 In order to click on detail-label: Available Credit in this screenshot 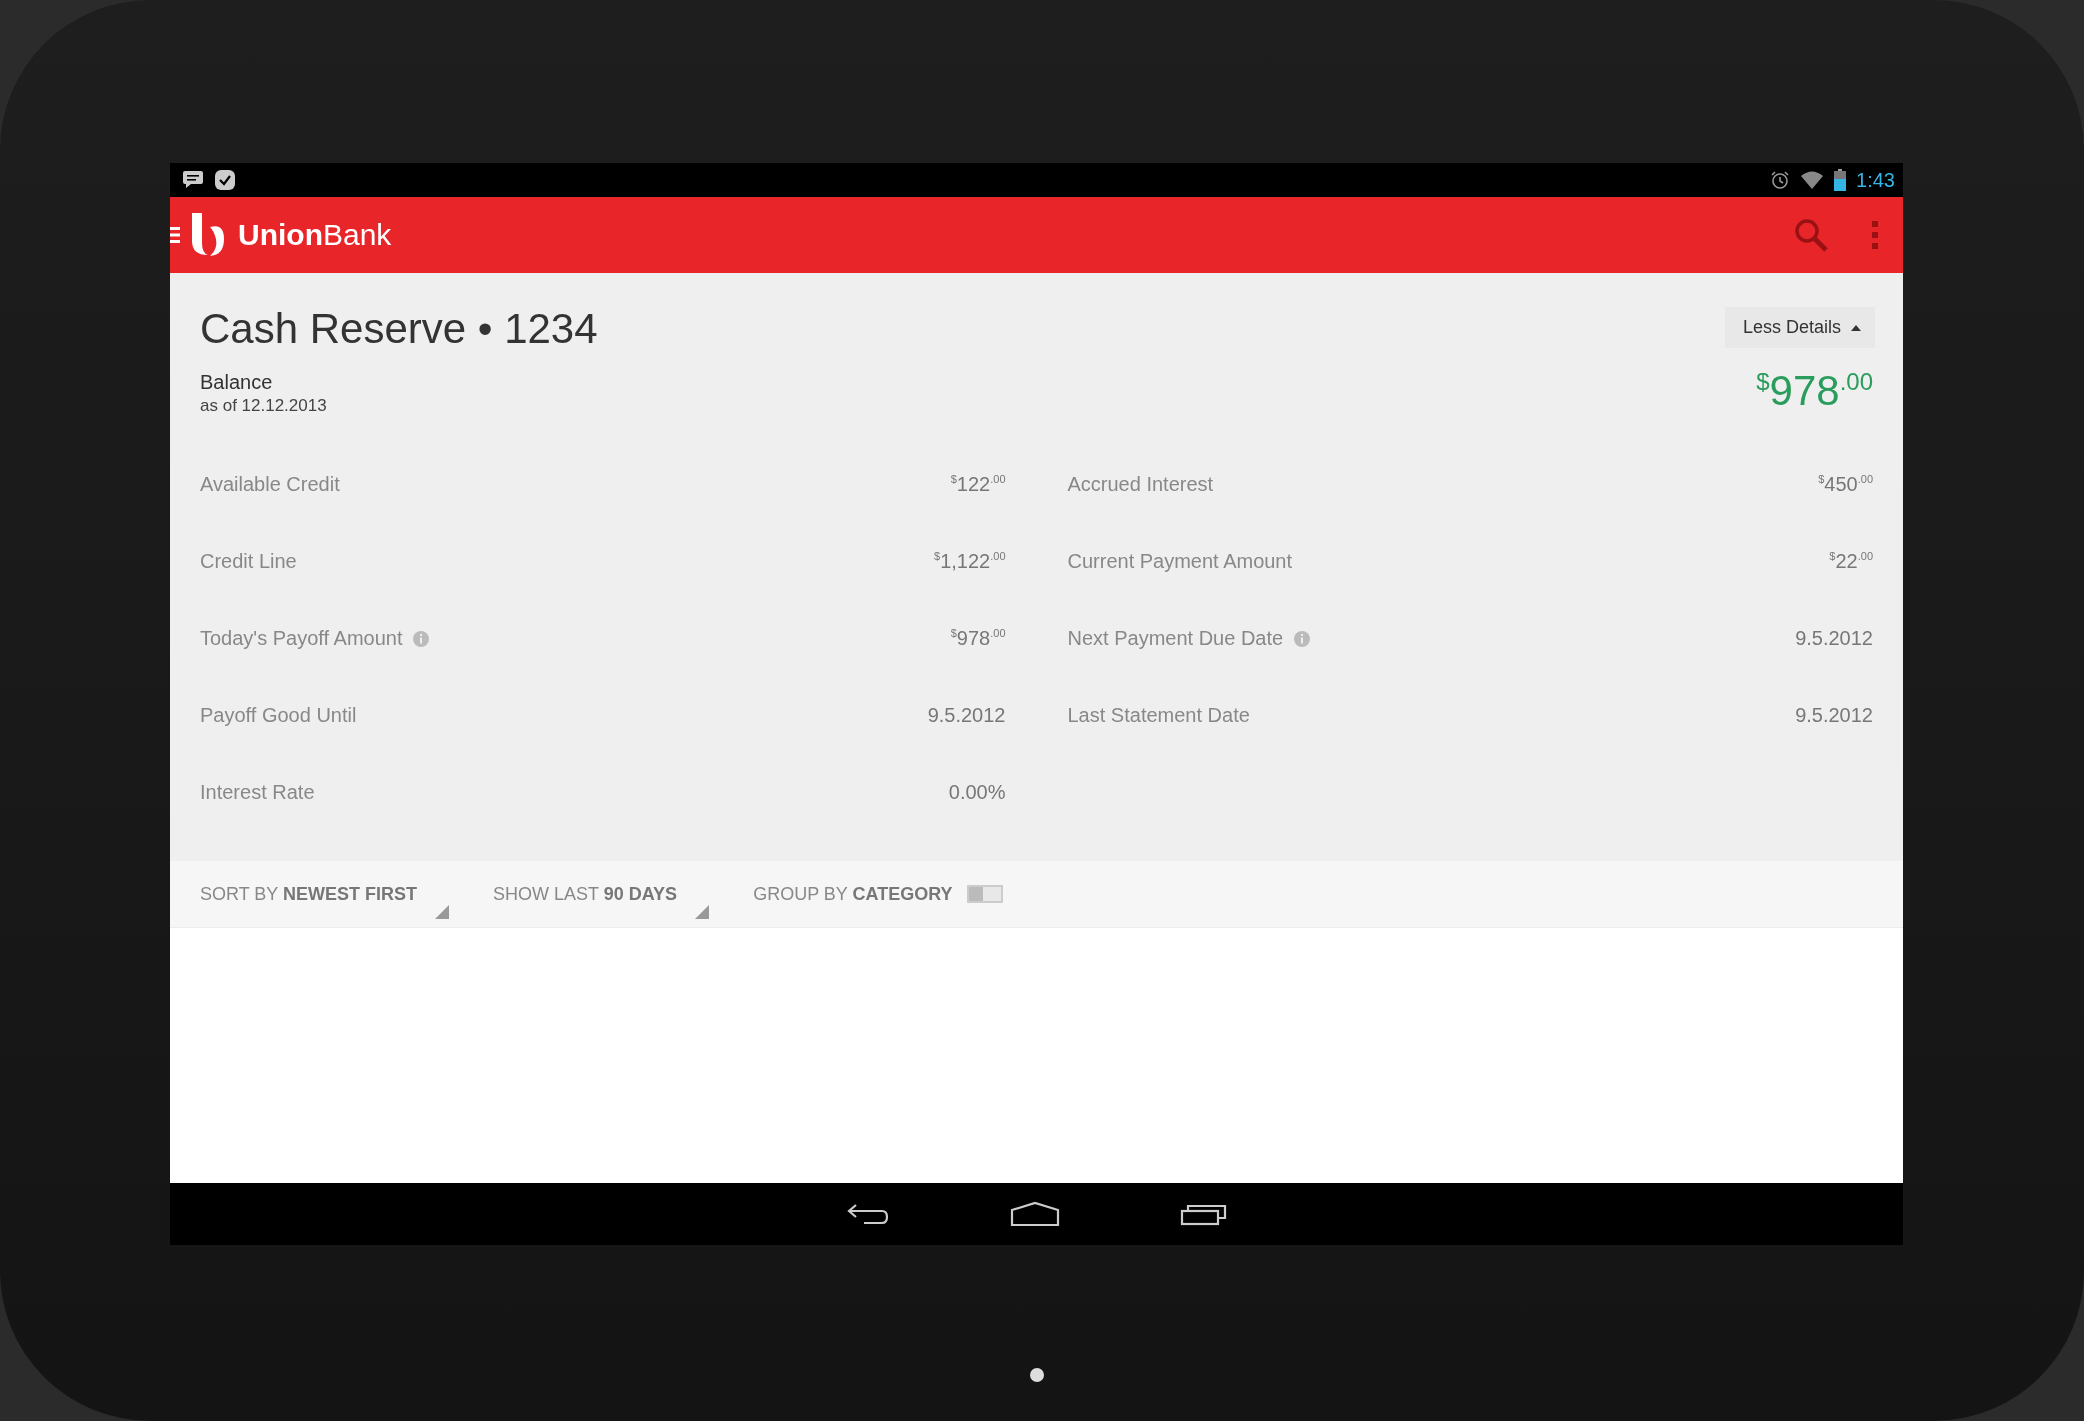, I will do `click(270, 484)`.